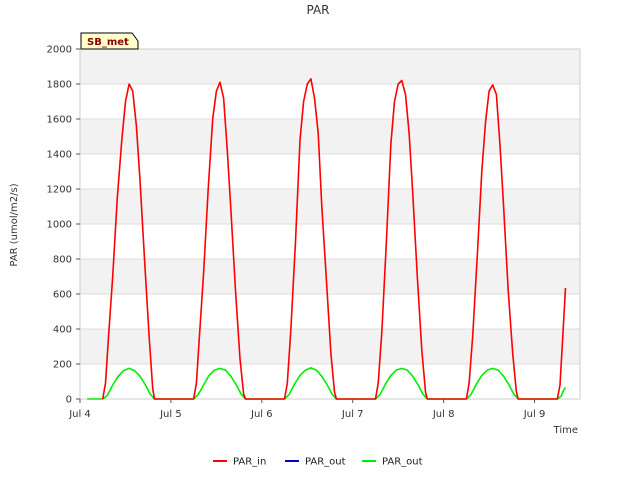 The height and width of the screenshot is (480, 640). Describe the element at coordinates (534, 414) in the screenshot. I see `x-tick-label: Jul 9` at that location.